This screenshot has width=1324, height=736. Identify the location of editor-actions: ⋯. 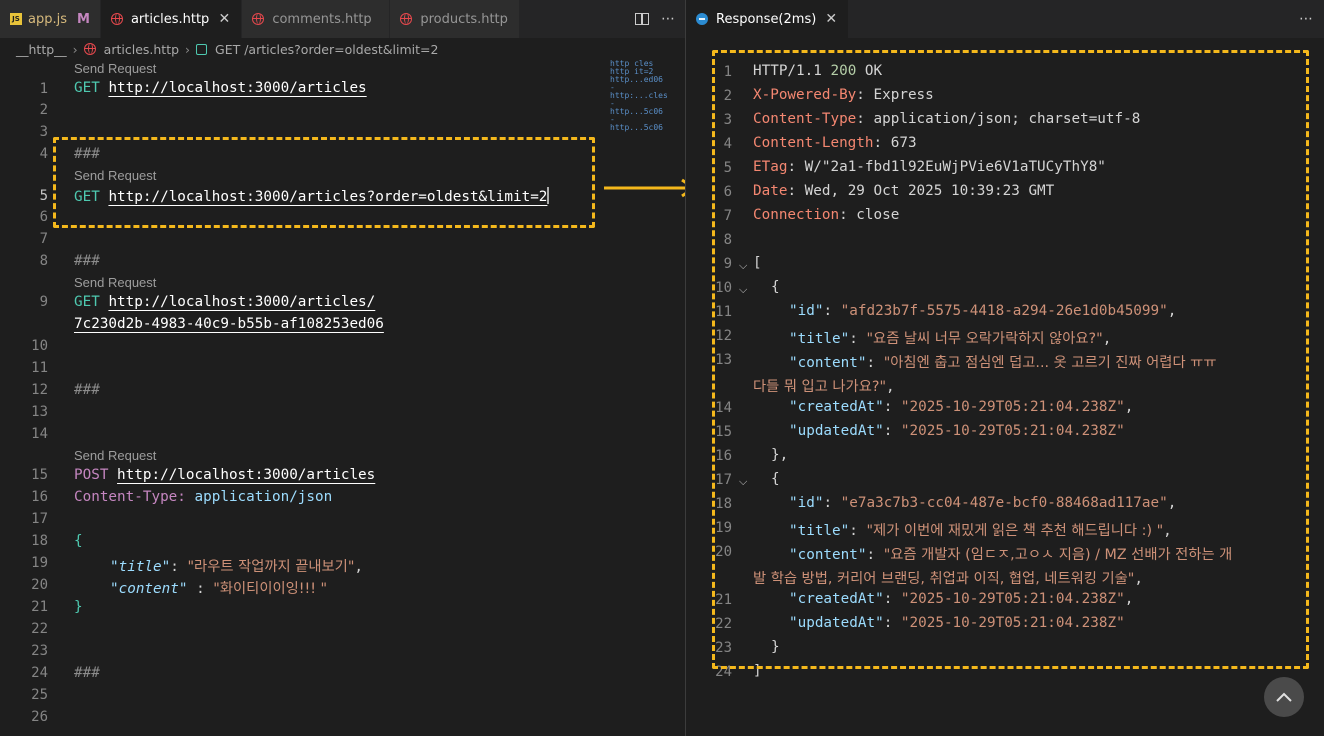
(655, 19).